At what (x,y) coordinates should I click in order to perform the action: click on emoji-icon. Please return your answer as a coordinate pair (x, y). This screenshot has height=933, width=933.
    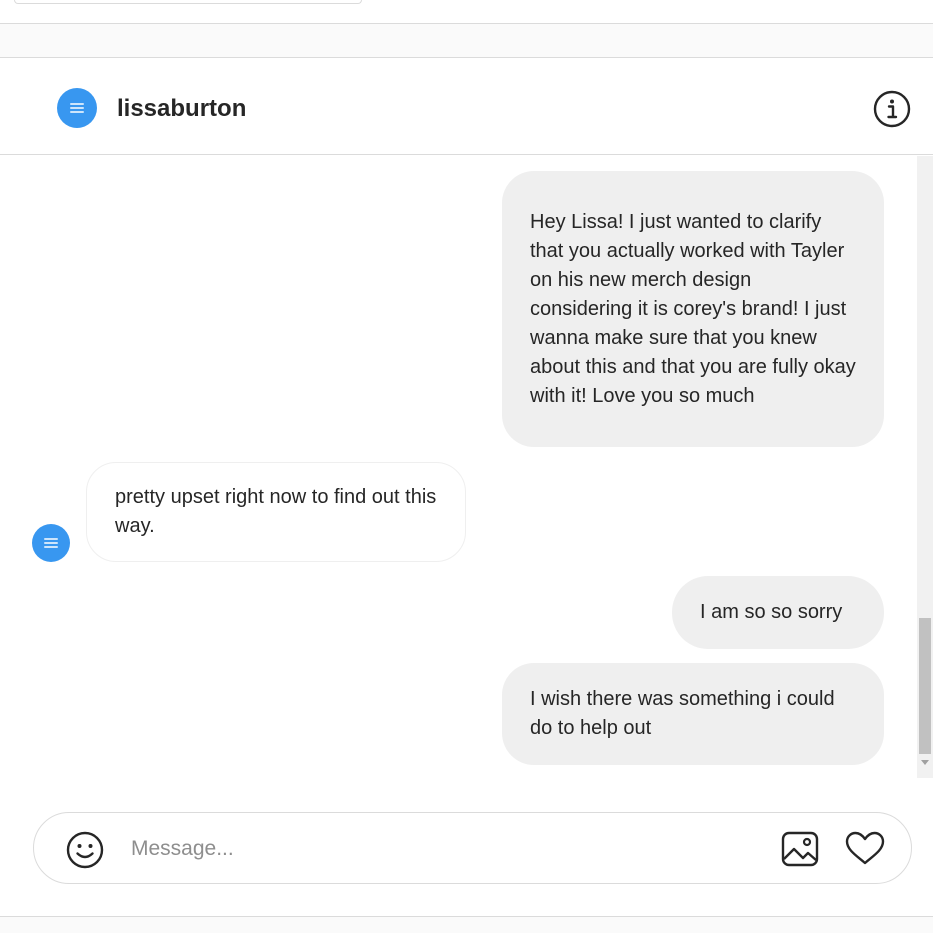
    Looking at the image, I should click on (85, 850).